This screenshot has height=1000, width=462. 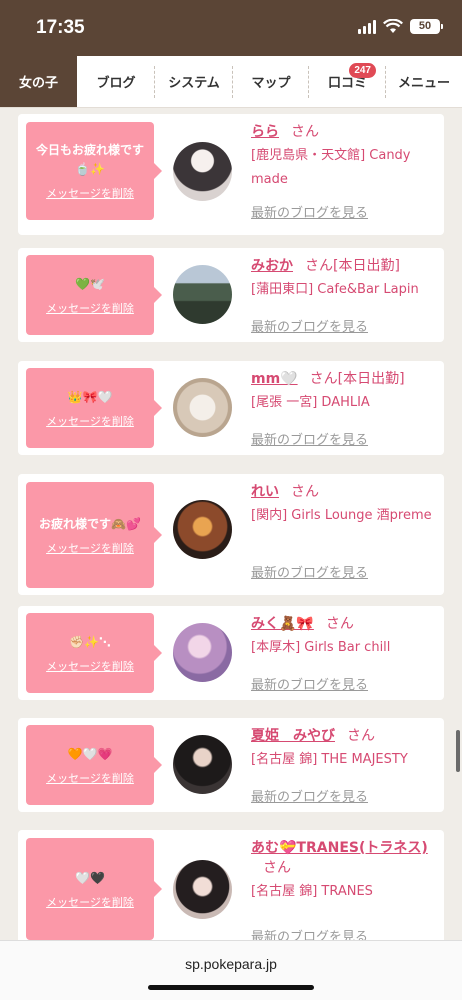 I want to click on tab-label: マップ, so click(x=271, y=83).